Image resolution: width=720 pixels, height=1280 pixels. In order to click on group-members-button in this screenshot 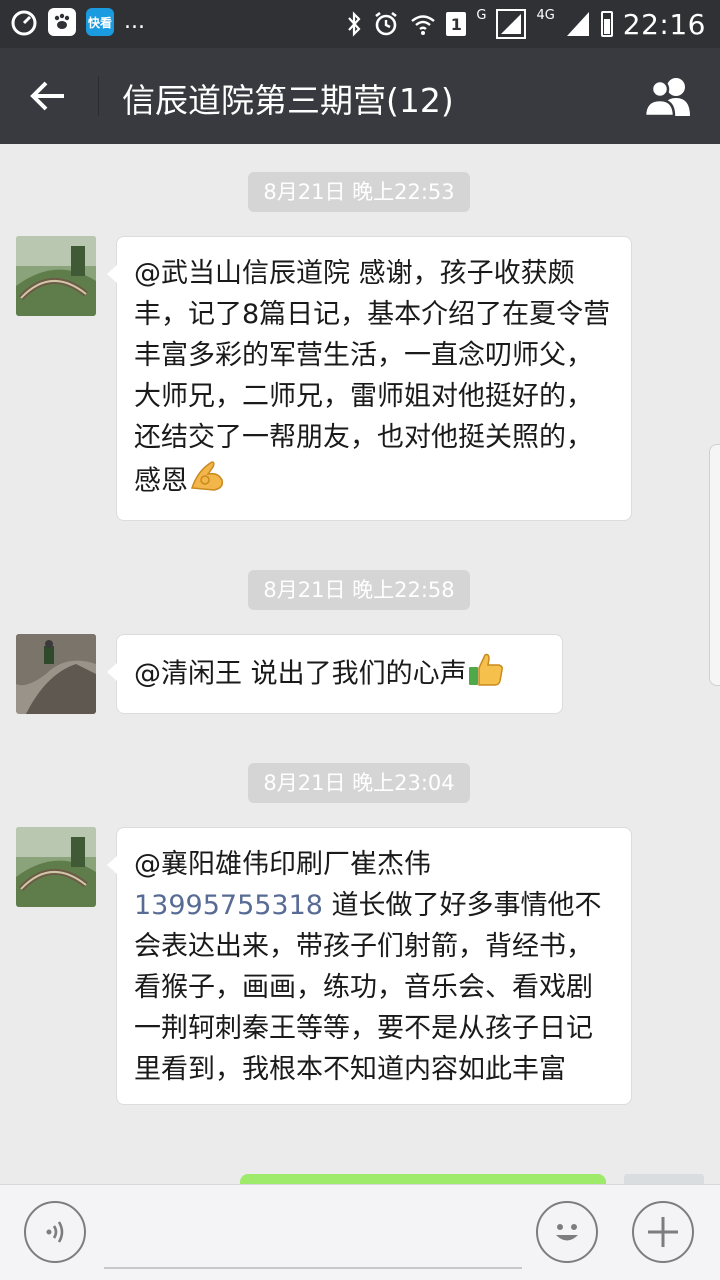, I will do `click(670, 96)`.